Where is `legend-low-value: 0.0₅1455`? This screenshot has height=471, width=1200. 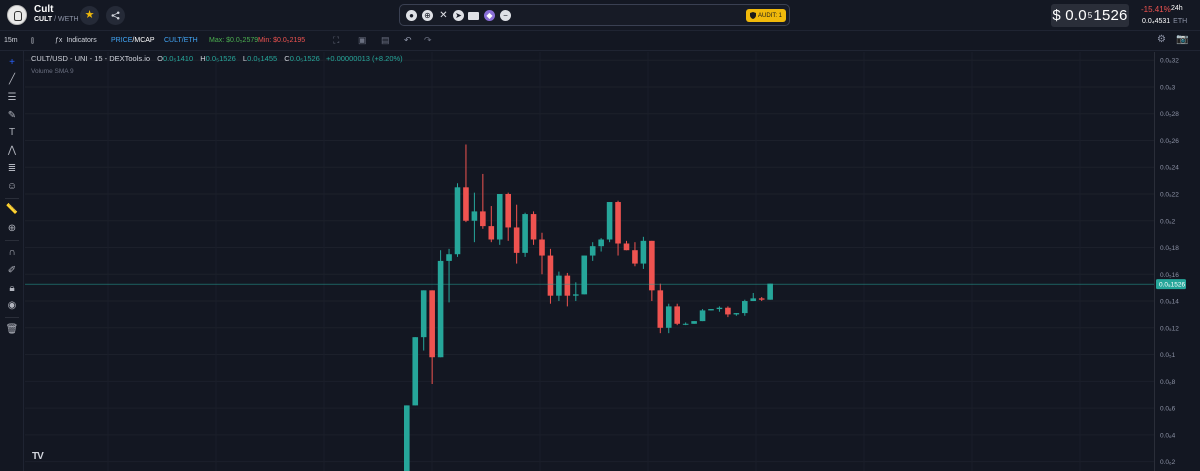
legend-low-value: 0.0₅1455 is located at coordinates (262, 58).